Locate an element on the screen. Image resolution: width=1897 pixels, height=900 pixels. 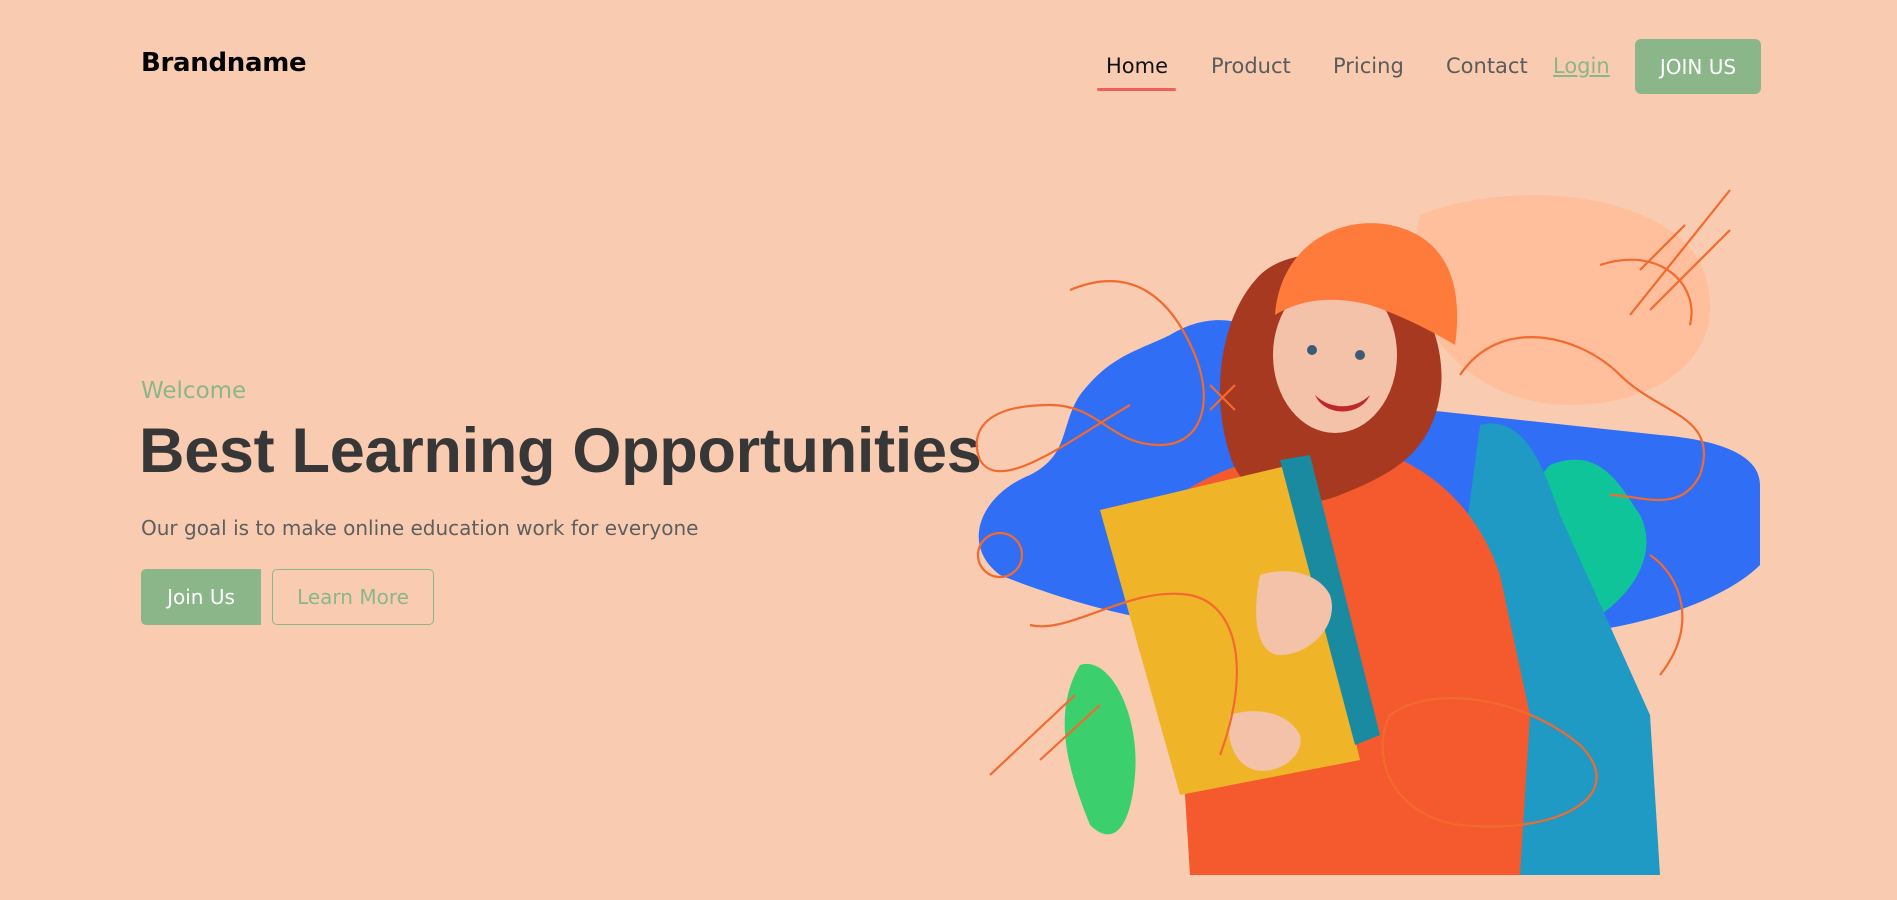
hero-title: Best Learning Opportunities is located at coordinates (560, 451).